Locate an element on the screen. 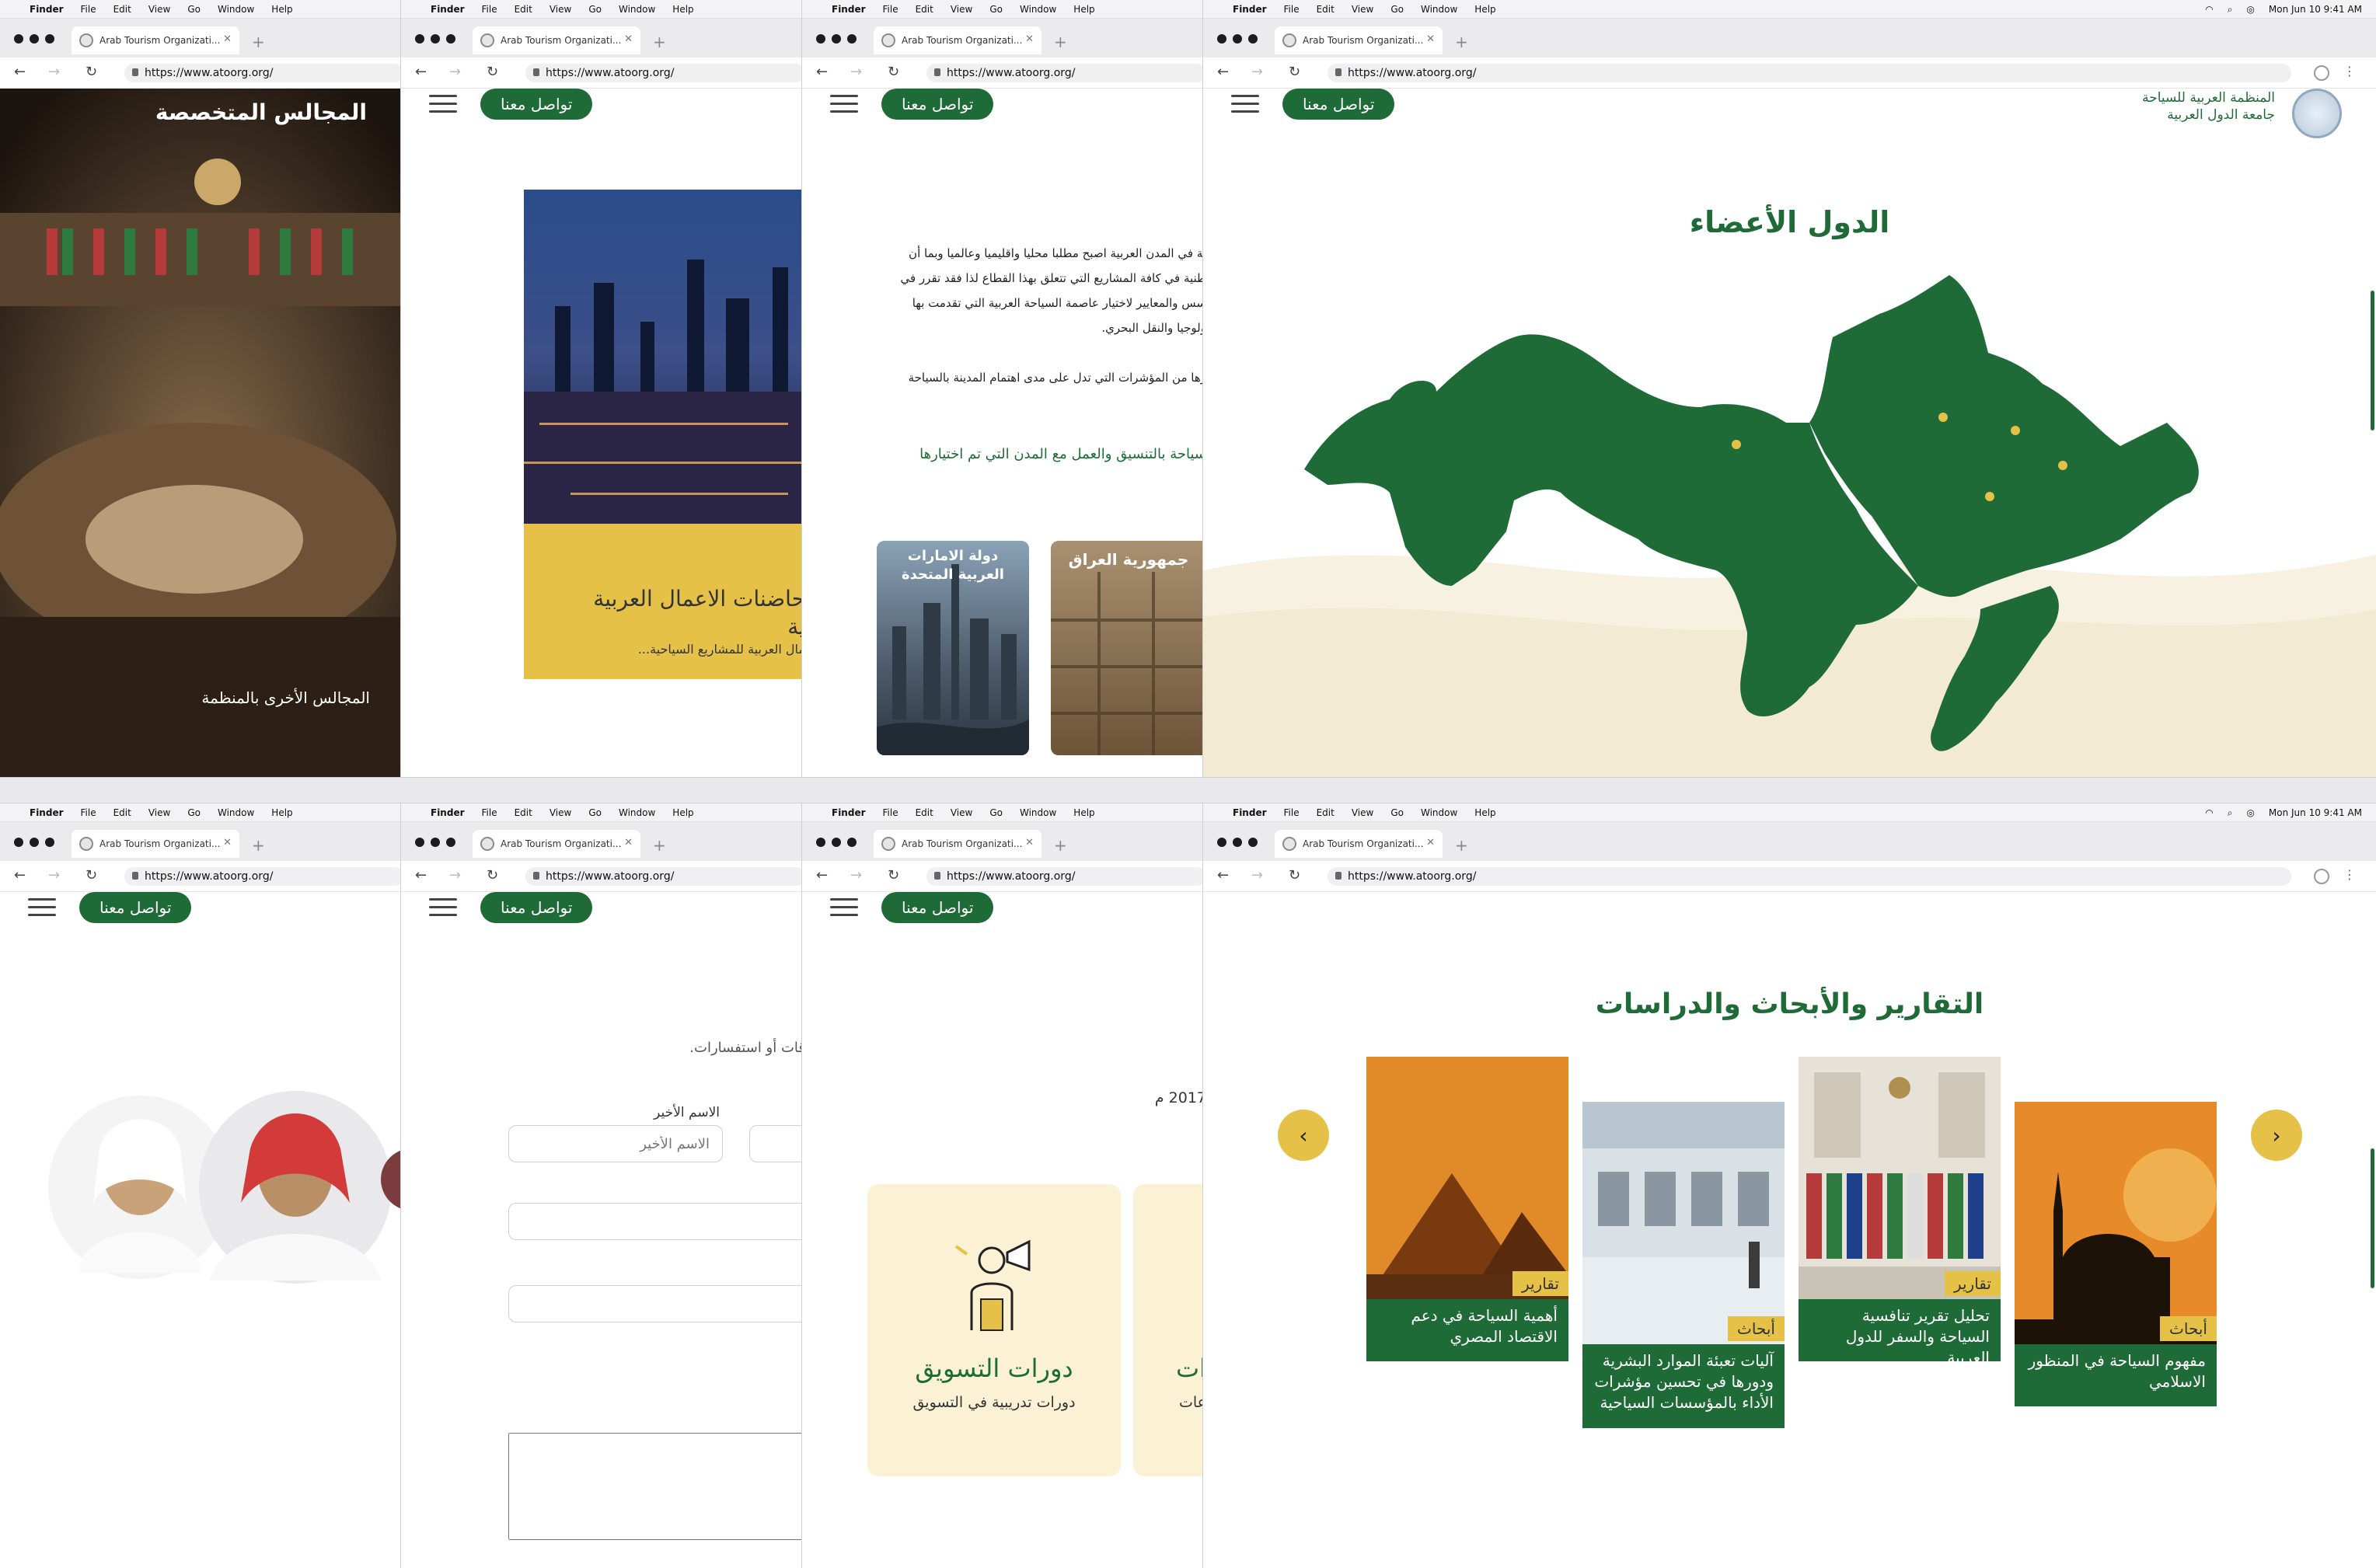  course-card-partial: ات عات is located at coordinates (1169, 1330).